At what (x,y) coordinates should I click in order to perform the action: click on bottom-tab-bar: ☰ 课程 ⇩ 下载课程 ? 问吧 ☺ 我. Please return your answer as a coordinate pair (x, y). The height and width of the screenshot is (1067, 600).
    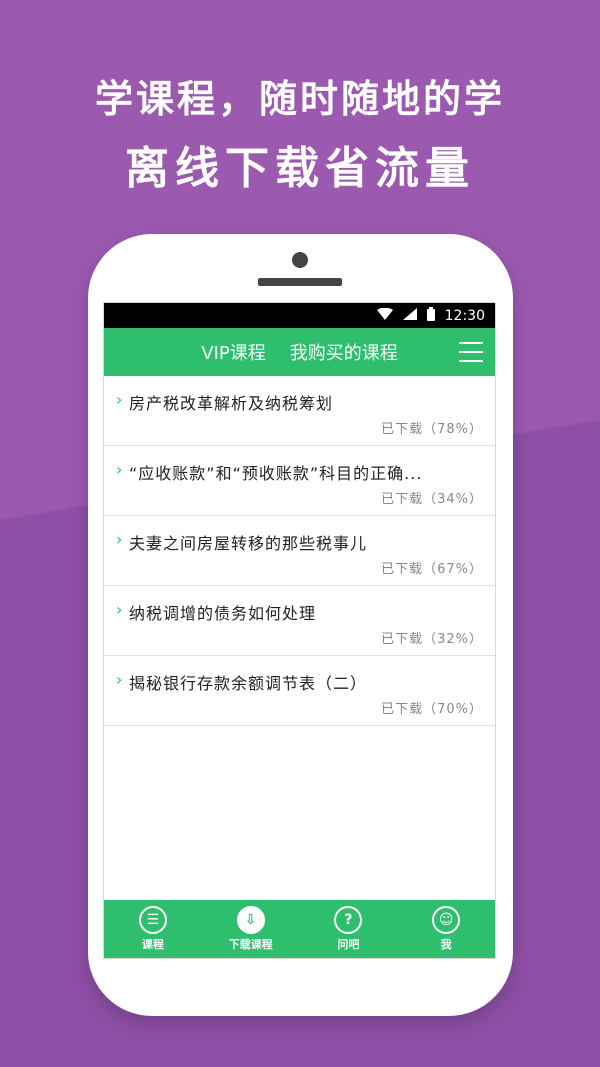
    Looking at the image, I should click on (299, 929).